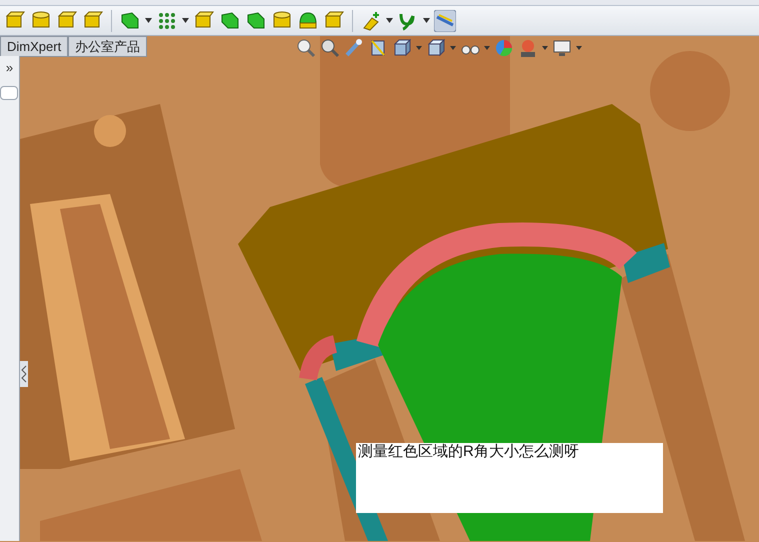  What do you see at coordinates (504, 48) in the screenshot?
I see `color-sphere-icon` at bounding box center [504, 48].